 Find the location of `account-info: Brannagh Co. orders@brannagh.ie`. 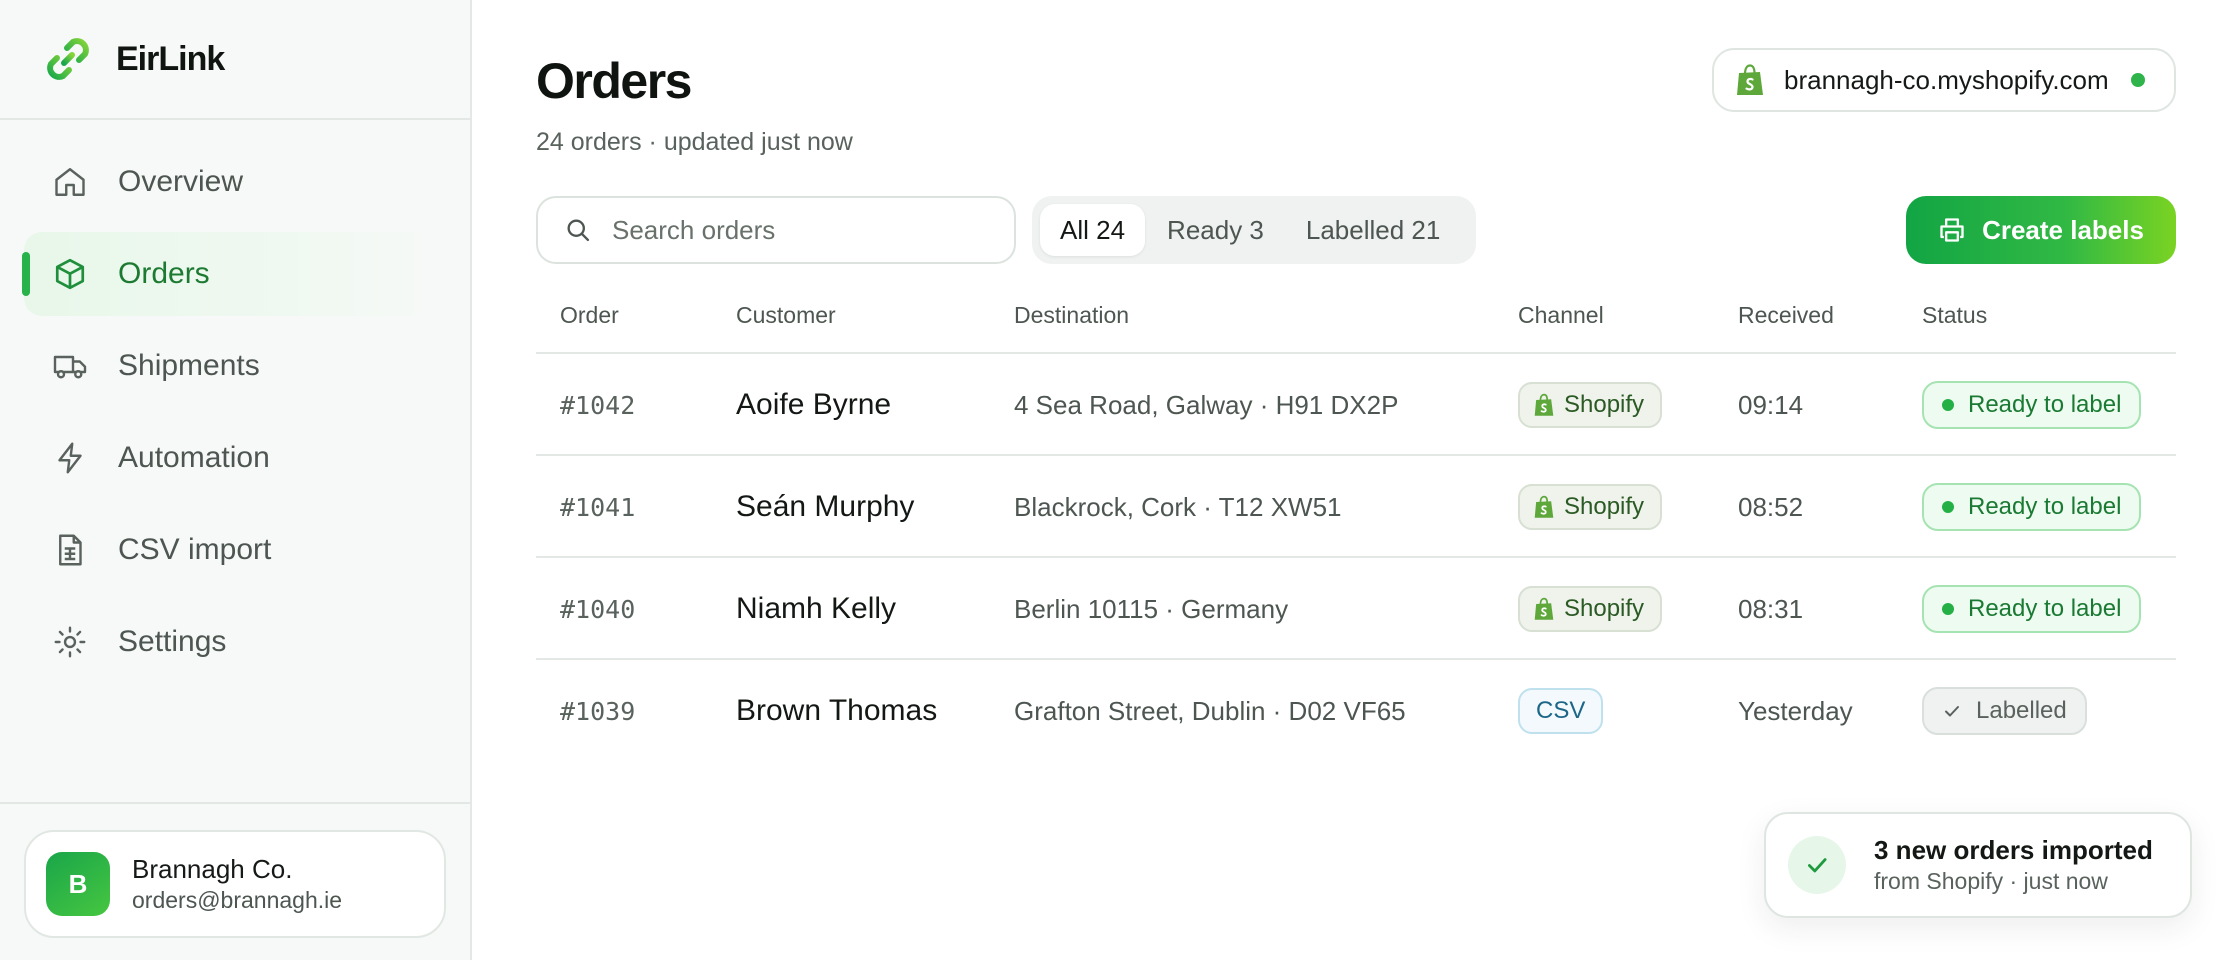

account-info: Brannagh Co. orders@brannagh.ie is located at coordinates (237, 884).